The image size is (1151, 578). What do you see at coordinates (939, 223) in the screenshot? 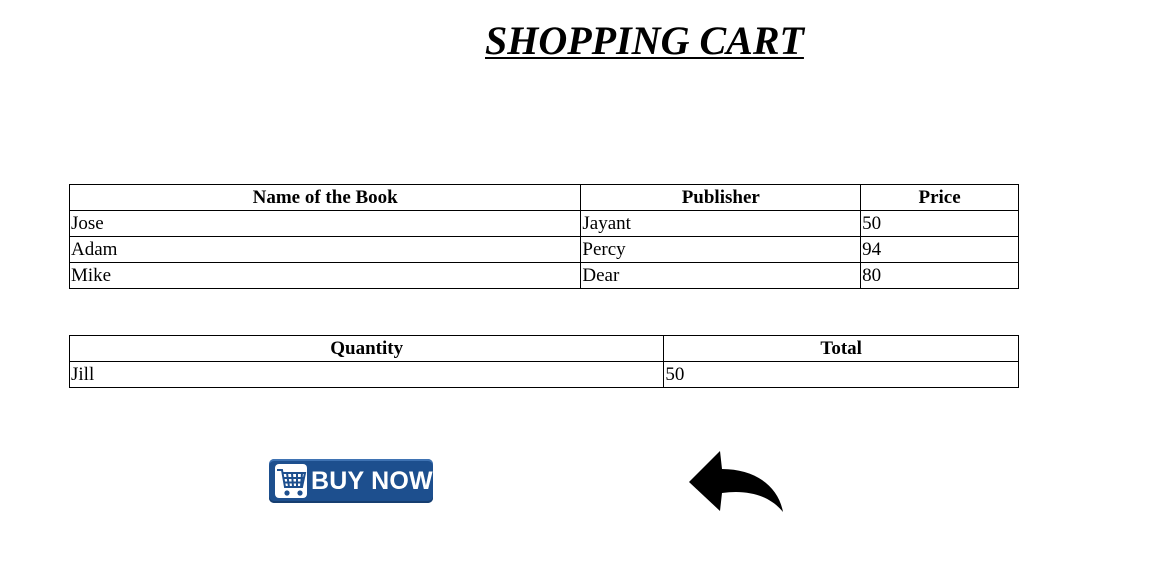
I see `price-cell: 50` at bounding box center [939, 223].